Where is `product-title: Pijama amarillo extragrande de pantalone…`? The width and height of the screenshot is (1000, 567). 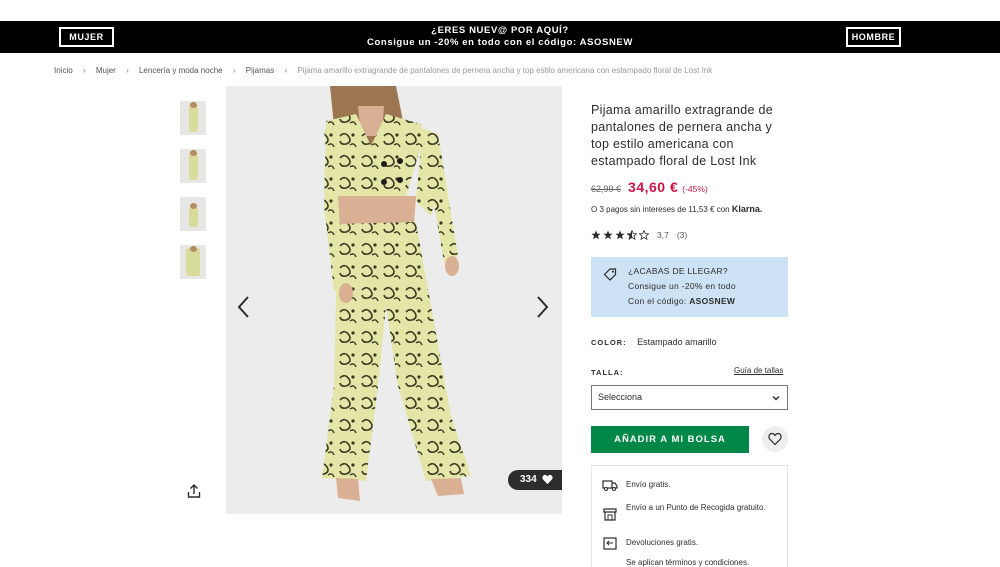 product-title: Pijama amarillo extragrande de pantalone… is located at coordinates (682, 135).